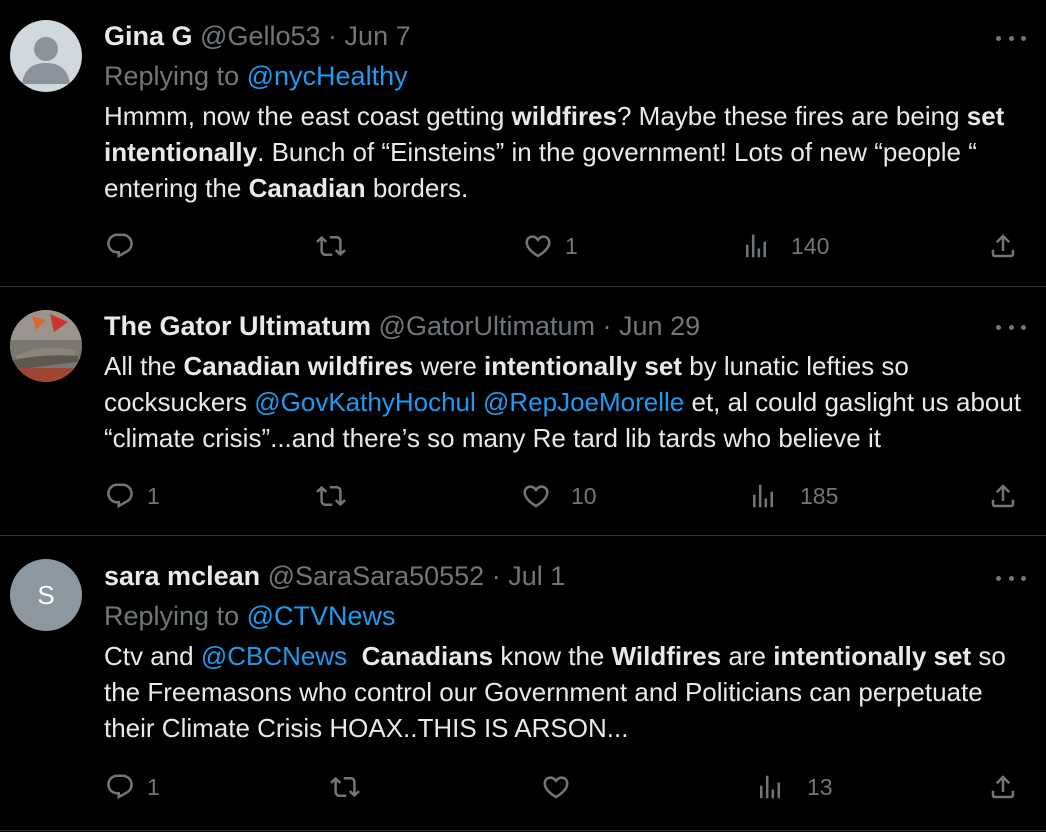 The height and width of the screenshot is (832, 1046). I want to click on bold-segment: Canadians, so click(427, 656).